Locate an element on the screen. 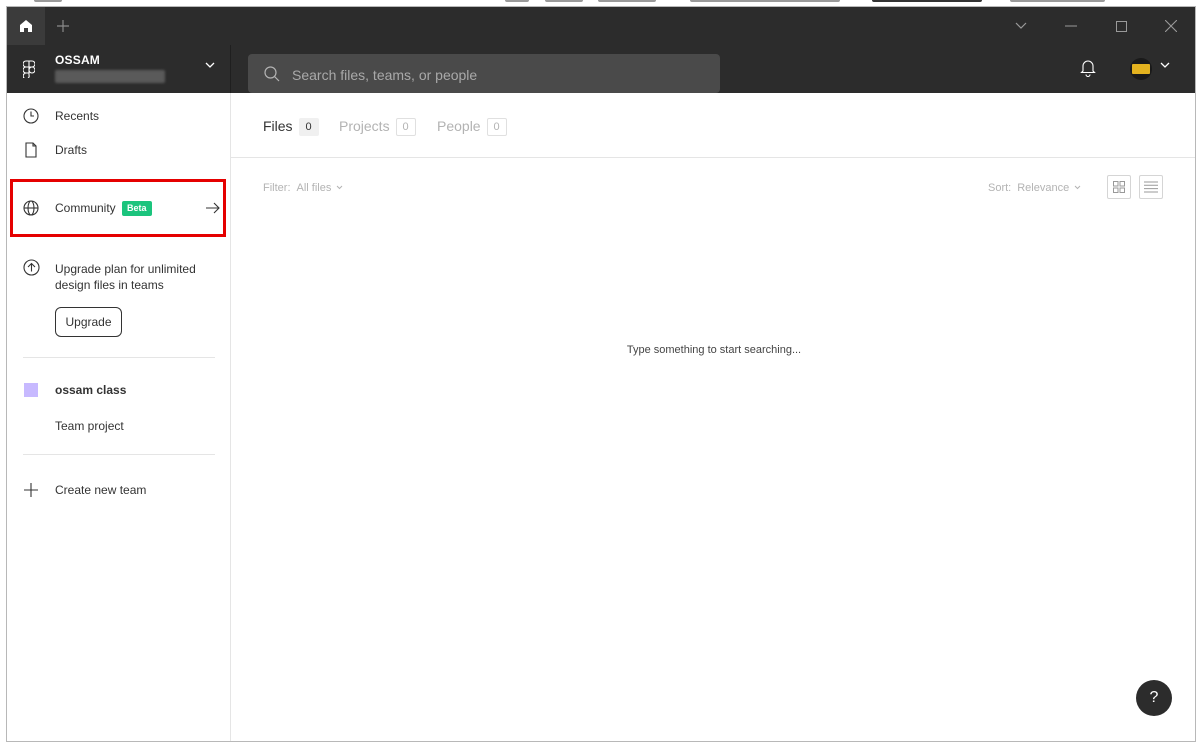  tab-files: Files 0 is located at coordinates (291, 127).